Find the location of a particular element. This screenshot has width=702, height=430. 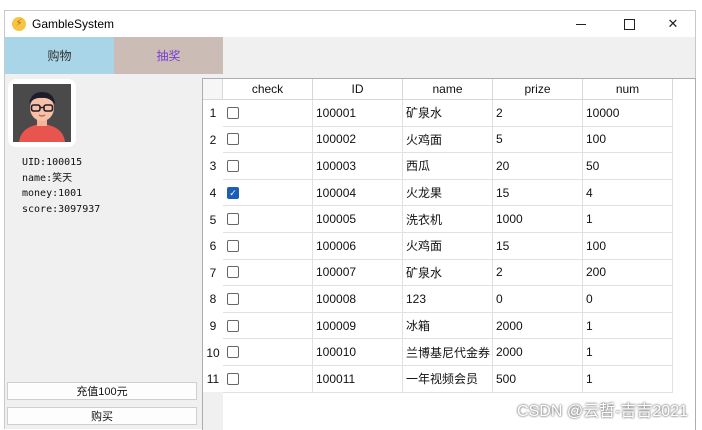

column-header-name: name is located at coordinates (448, 89).